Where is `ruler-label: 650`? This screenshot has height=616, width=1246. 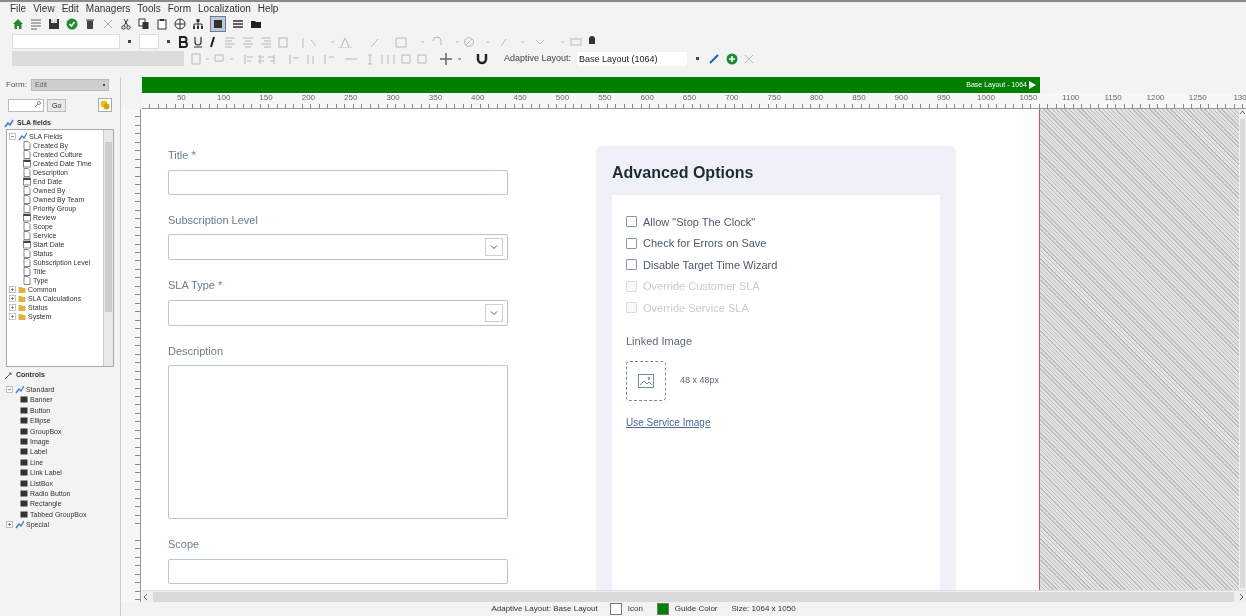 ruler-label: 650 is located at coordinates (689, 97).